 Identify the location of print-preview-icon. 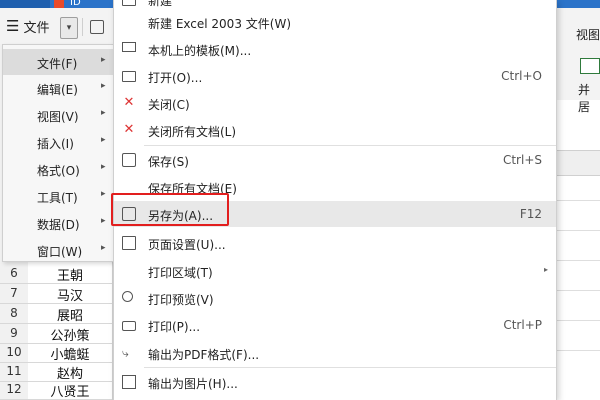
(127, 296).